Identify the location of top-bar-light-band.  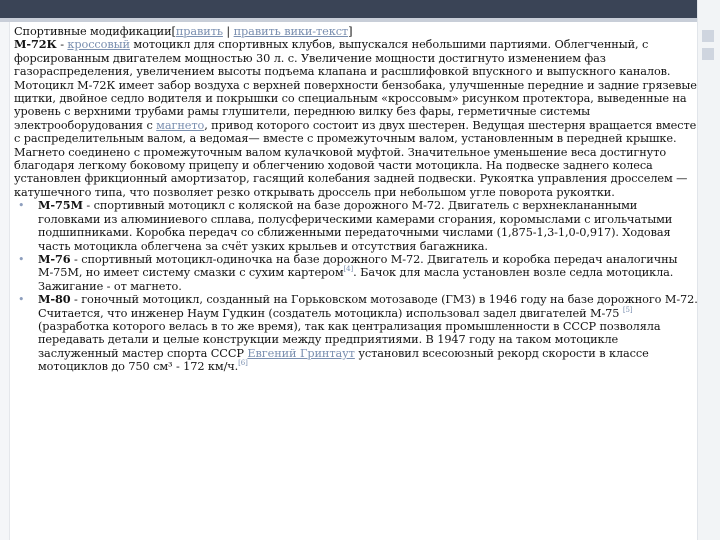
(360, 20).